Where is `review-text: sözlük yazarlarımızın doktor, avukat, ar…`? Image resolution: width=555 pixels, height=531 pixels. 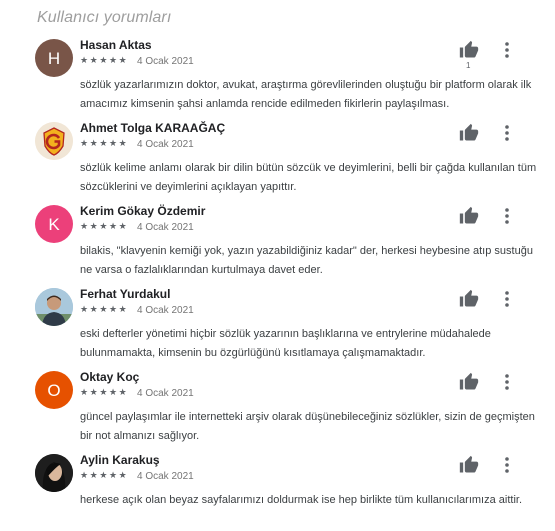 review-text: sözlük yazarlarımızın doktor, avukat, ar… is located at coordinates (306, 94).